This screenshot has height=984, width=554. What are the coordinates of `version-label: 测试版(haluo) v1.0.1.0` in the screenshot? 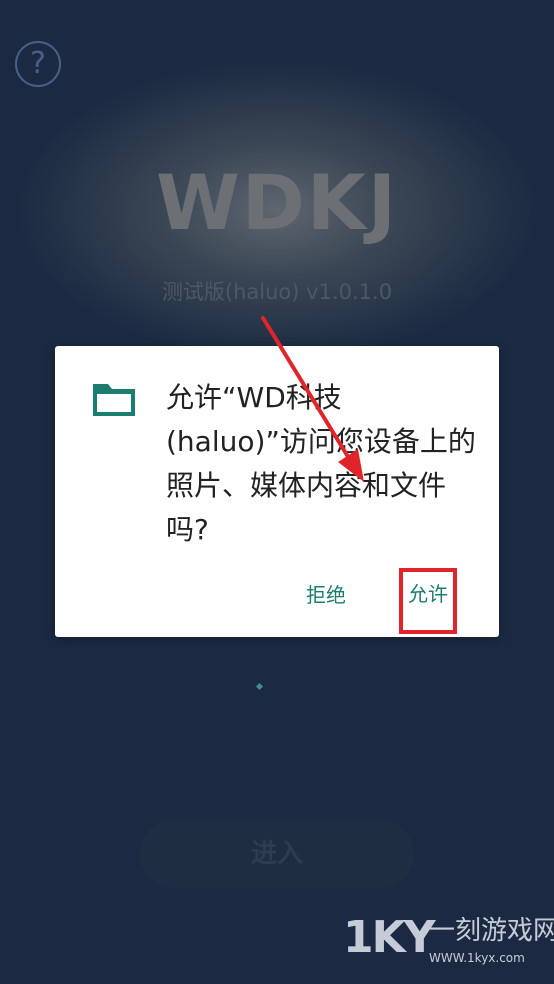 It's located at (277, 292).